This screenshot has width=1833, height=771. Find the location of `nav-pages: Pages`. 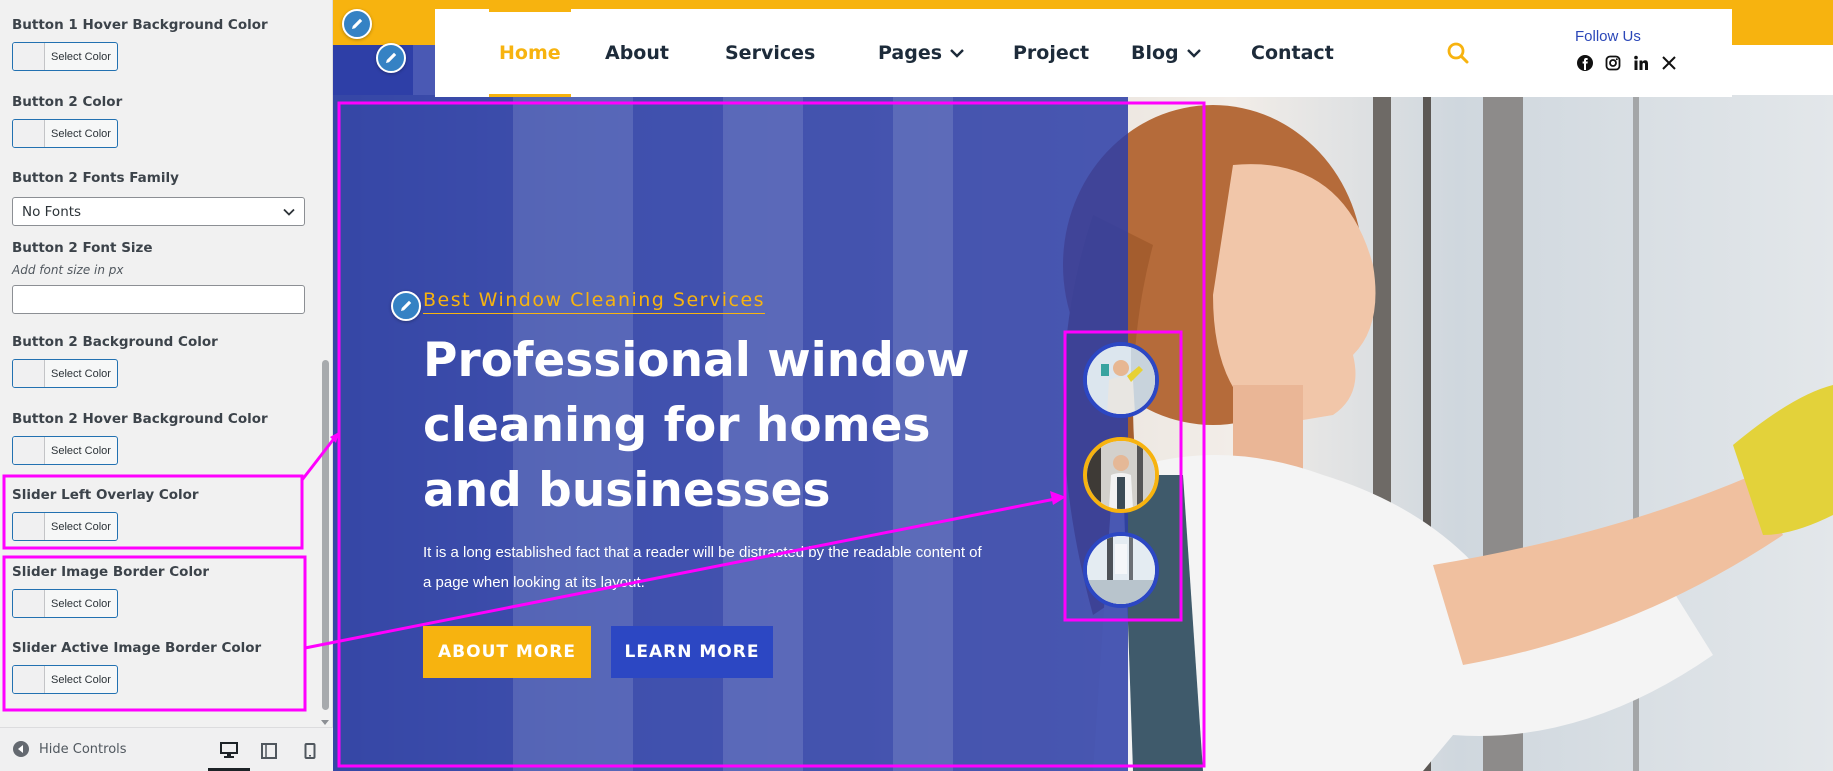

nav-pages: Pages is located at coordinates (921, 53).